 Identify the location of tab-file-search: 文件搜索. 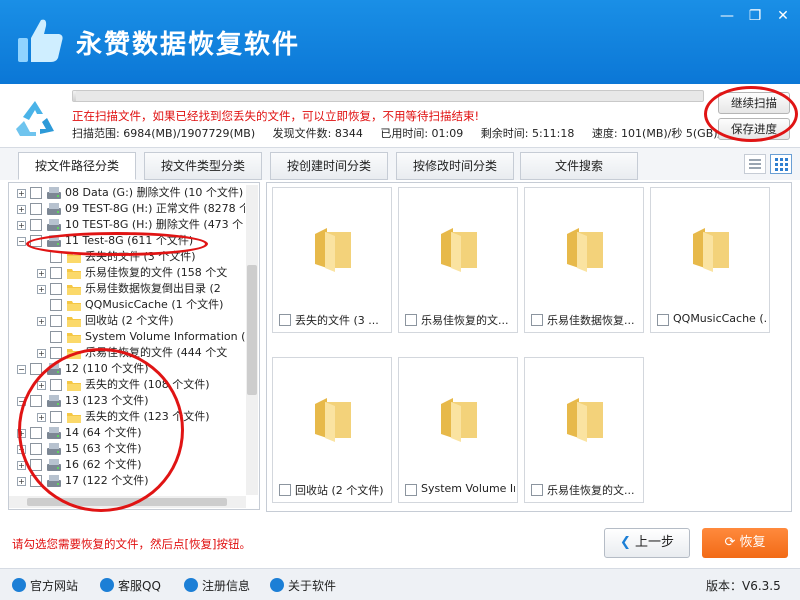
(579, 166).